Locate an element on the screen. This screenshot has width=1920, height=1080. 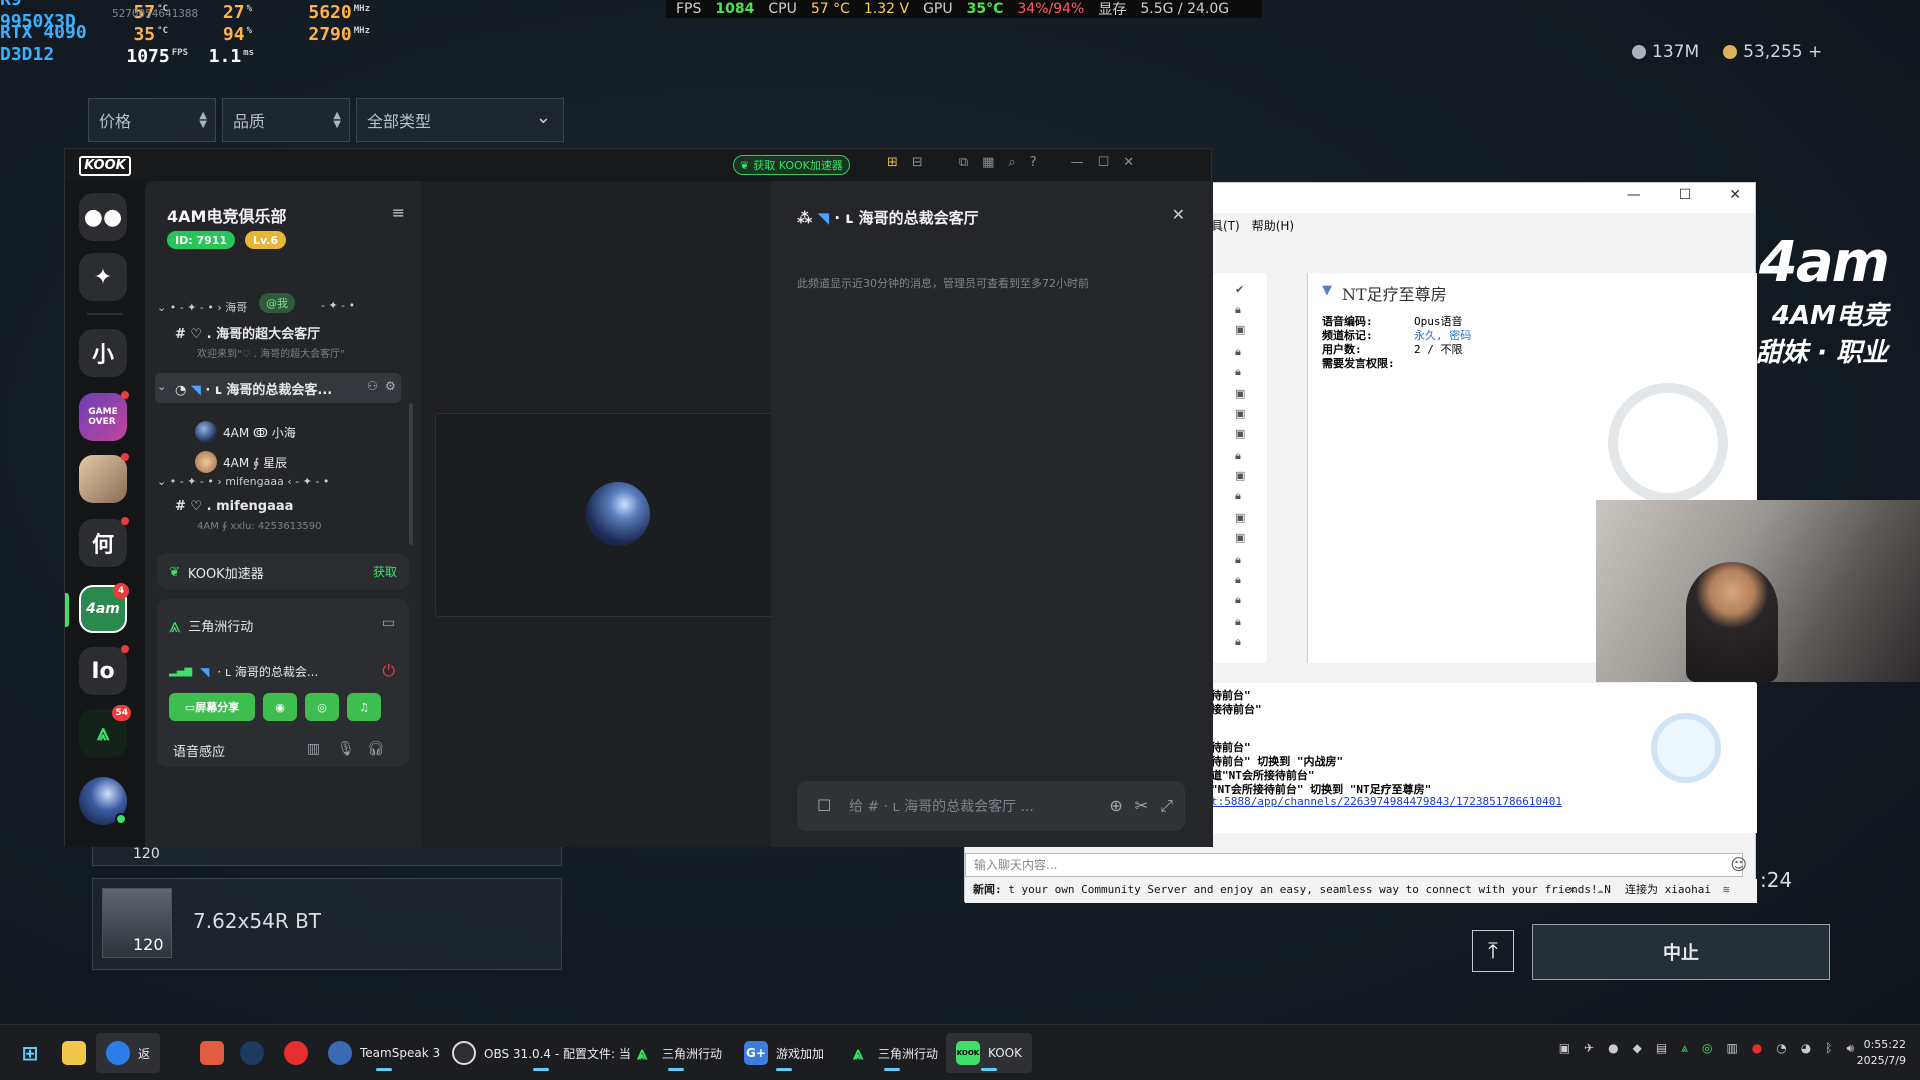
bluetooth-icon: ᛒ is located at coordinates (1828, 1048).